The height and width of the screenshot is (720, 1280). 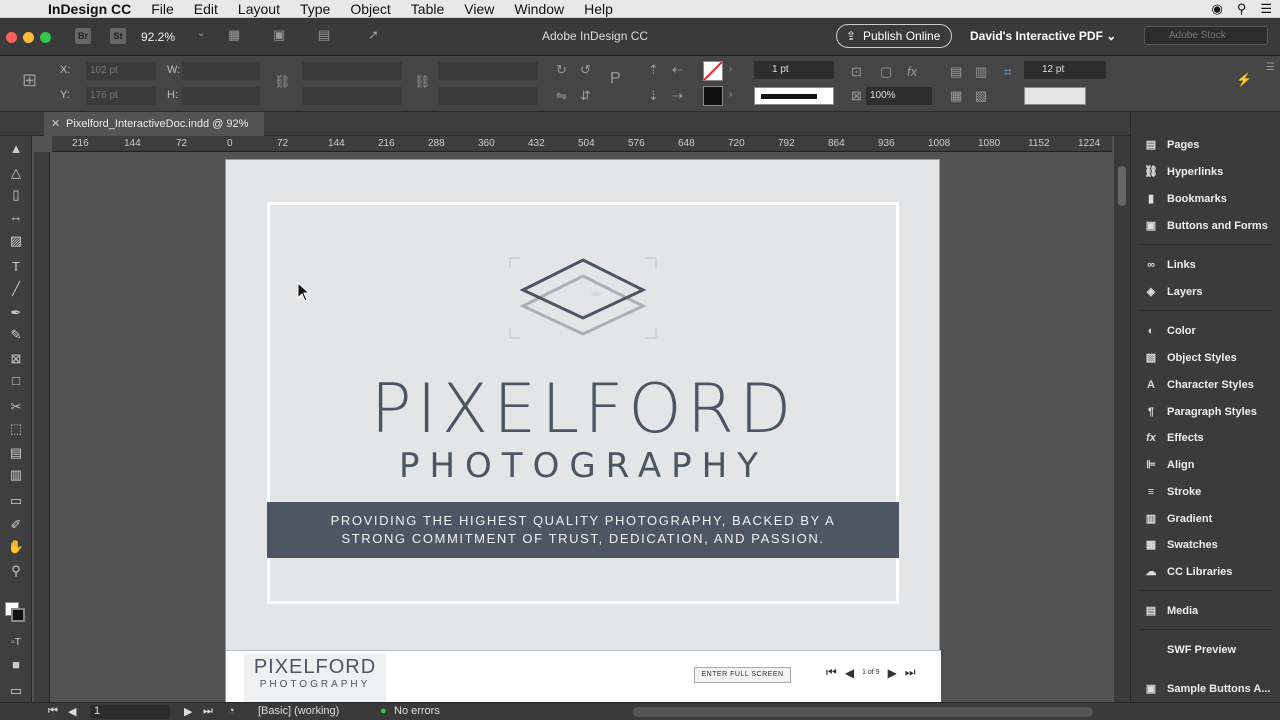 What do you see at coordinates (130, 712) in the screenshot?
I see `page-number-field: 1` at bounding box center [130, 712].